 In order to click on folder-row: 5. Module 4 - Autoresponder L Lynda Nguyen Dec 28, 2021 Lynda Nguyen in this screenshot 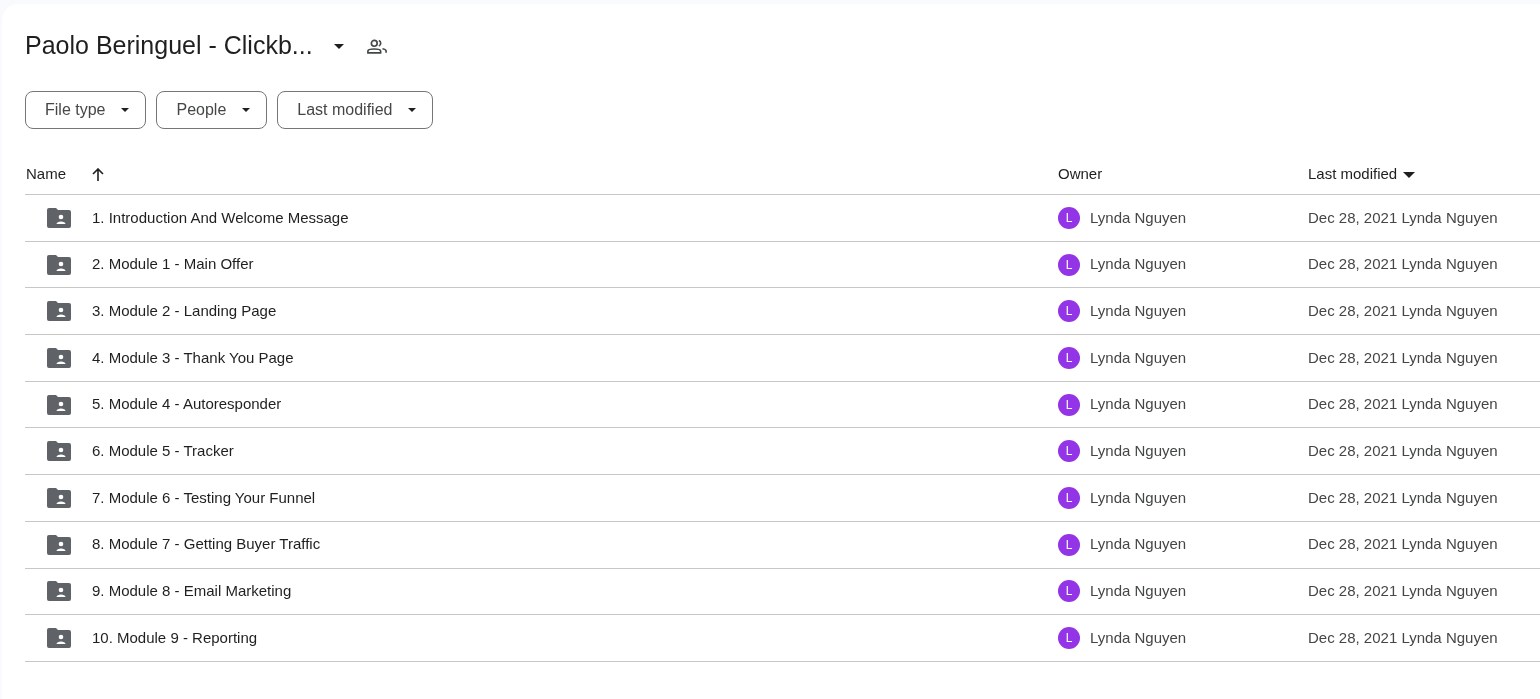, I will do `click(782, 405)`.